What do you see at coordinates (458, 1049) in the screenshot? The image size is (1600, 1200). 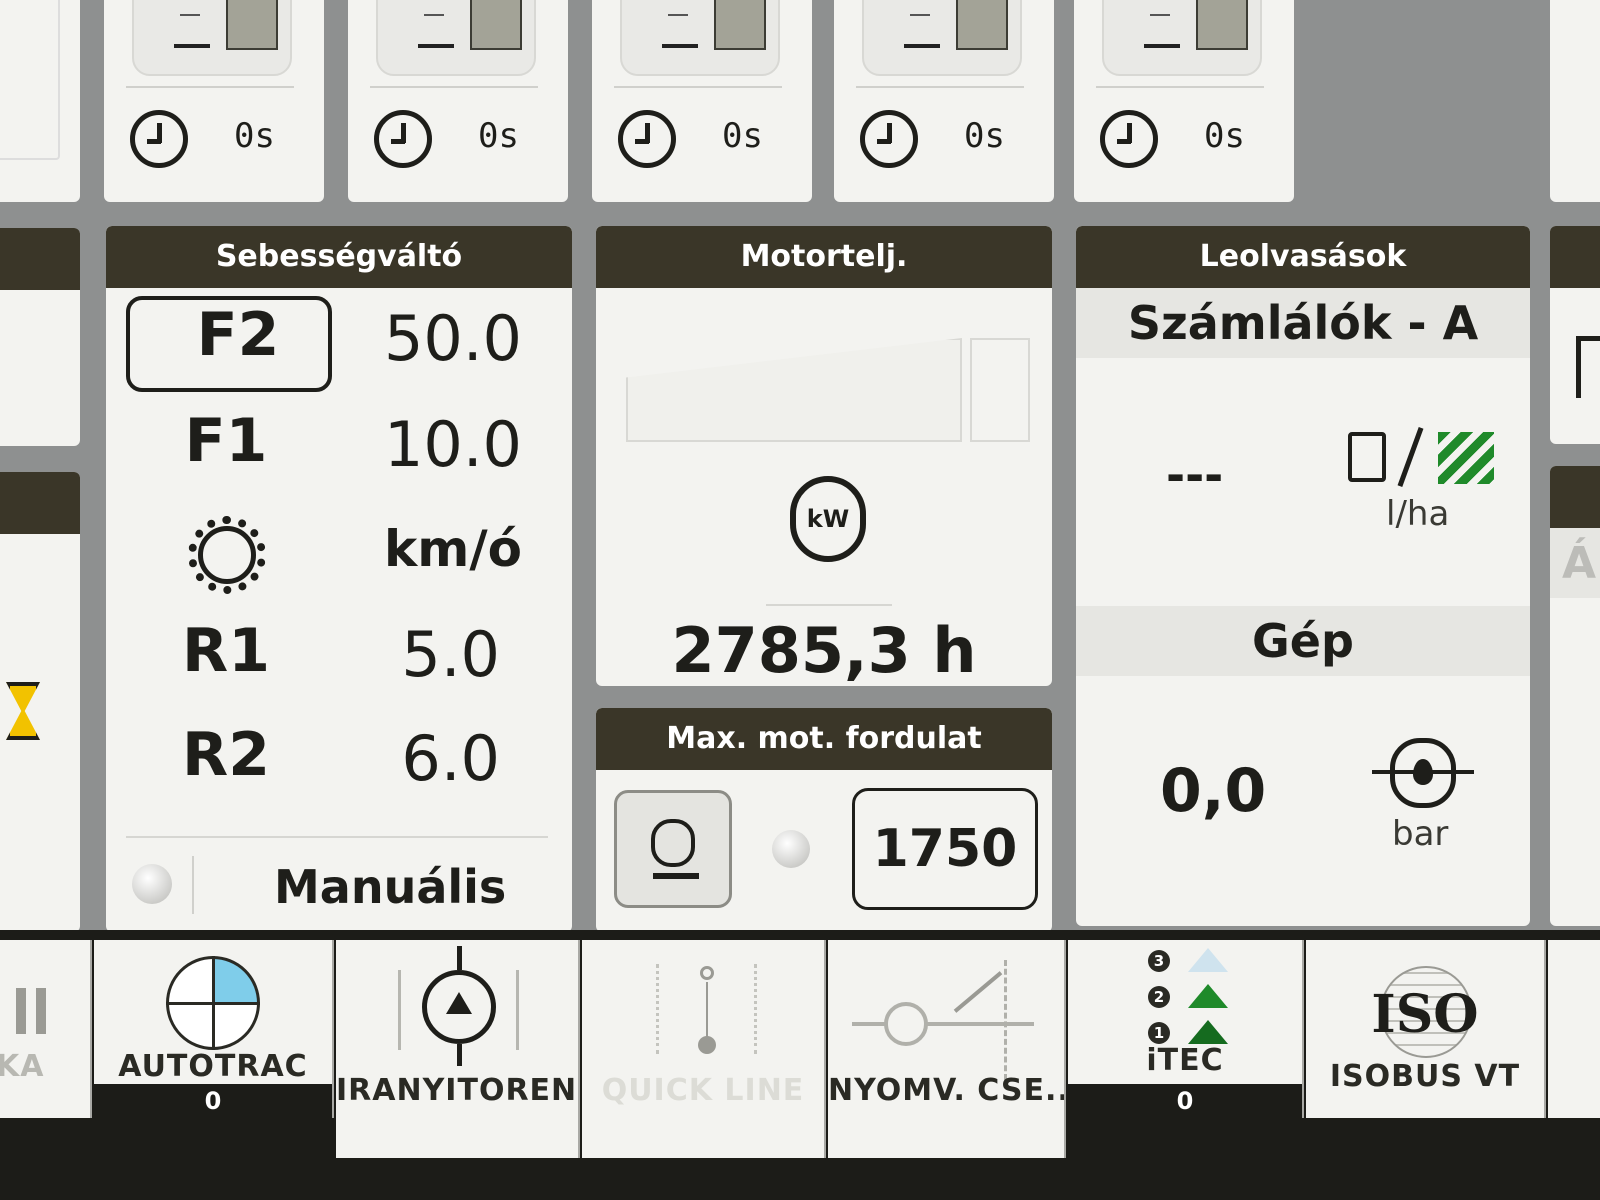 I see `nav-iranyitorend-button: IRANYITOREND` at bounding box center [458, 1049].